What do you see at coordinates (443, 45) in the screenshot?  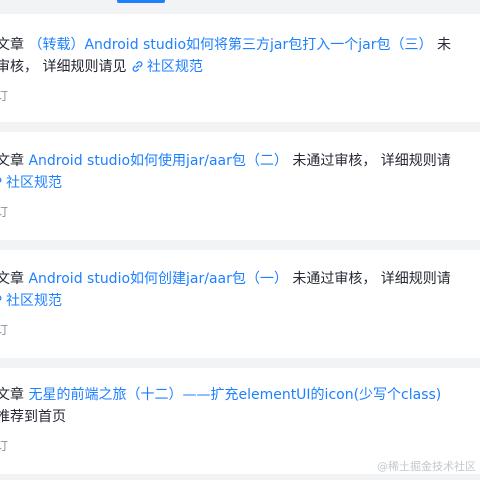 I see `notification-status: 未` at bounding box center [443, 45].